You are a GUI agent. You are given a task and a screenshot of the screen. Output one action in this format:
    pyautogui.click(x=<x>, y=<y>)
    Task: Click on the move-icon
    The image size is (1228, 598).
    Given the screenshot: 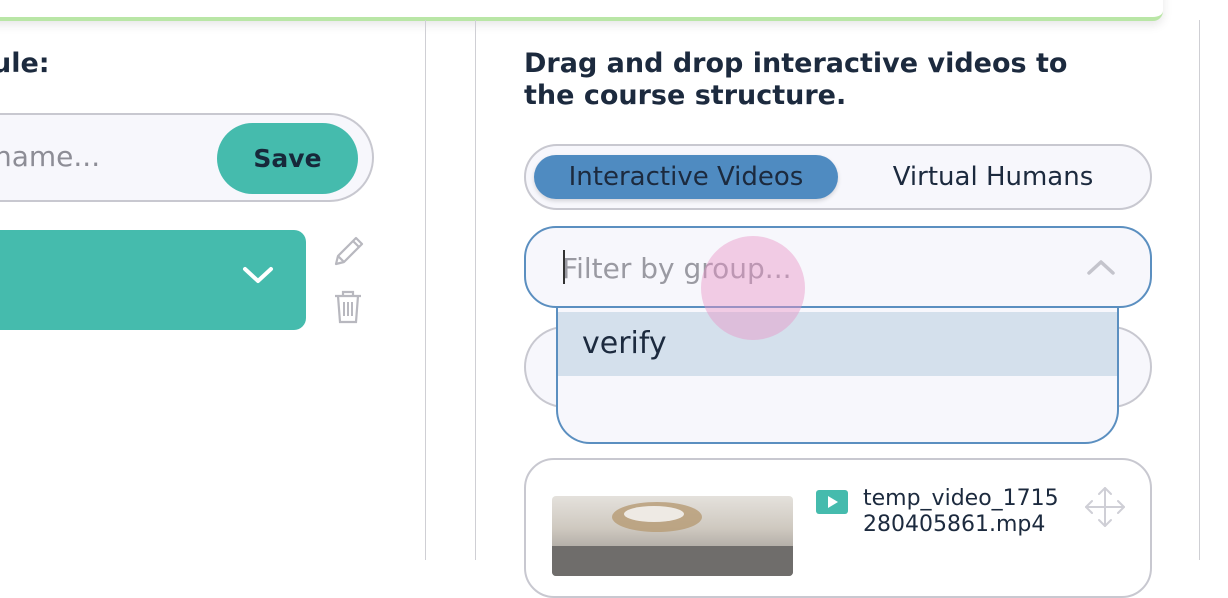 What is the action you would take?
    pyautogui.click(x=1105, y=507)
    